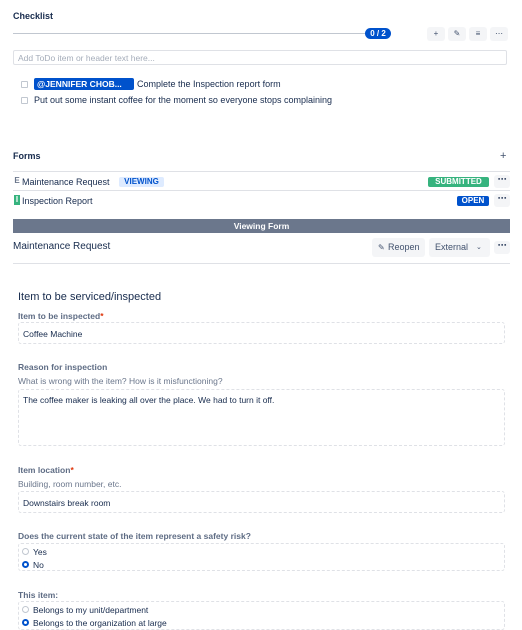  Describe the element at coordinates (100, 623) in the screenshot. I see `radio-label-organization: Belongs to the organization at large` at that location.